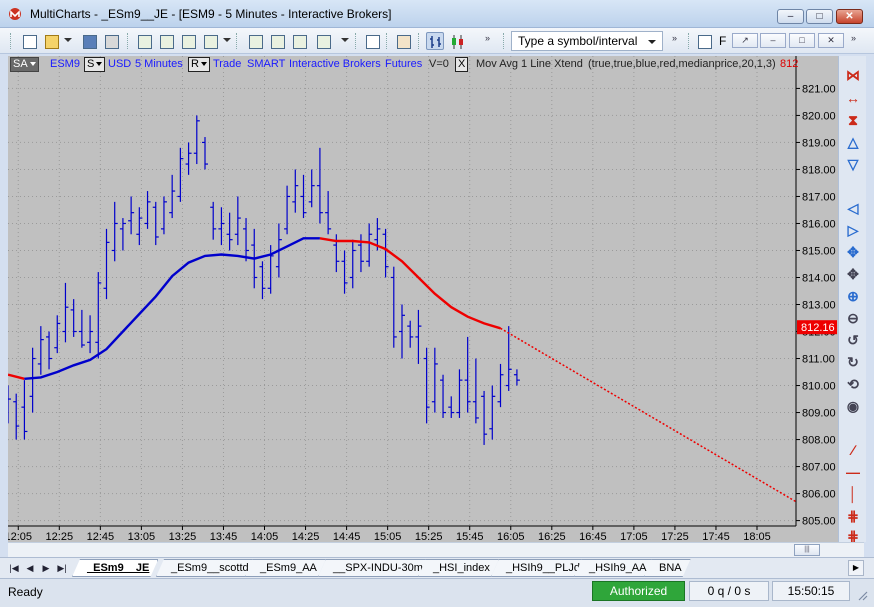  Describe the element at coordinates (95, 64) in the screenshot. I see `s-selector: S` at that location.